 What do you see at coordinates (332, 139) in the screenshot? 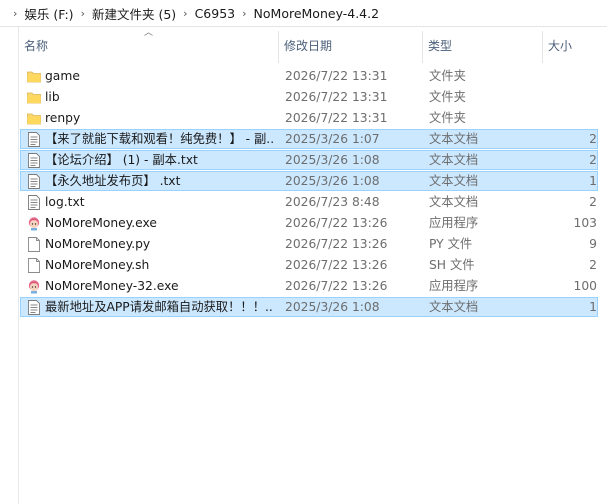
I see `file-date: 2025/3/26 1:07` at bounding box center [332, 139].